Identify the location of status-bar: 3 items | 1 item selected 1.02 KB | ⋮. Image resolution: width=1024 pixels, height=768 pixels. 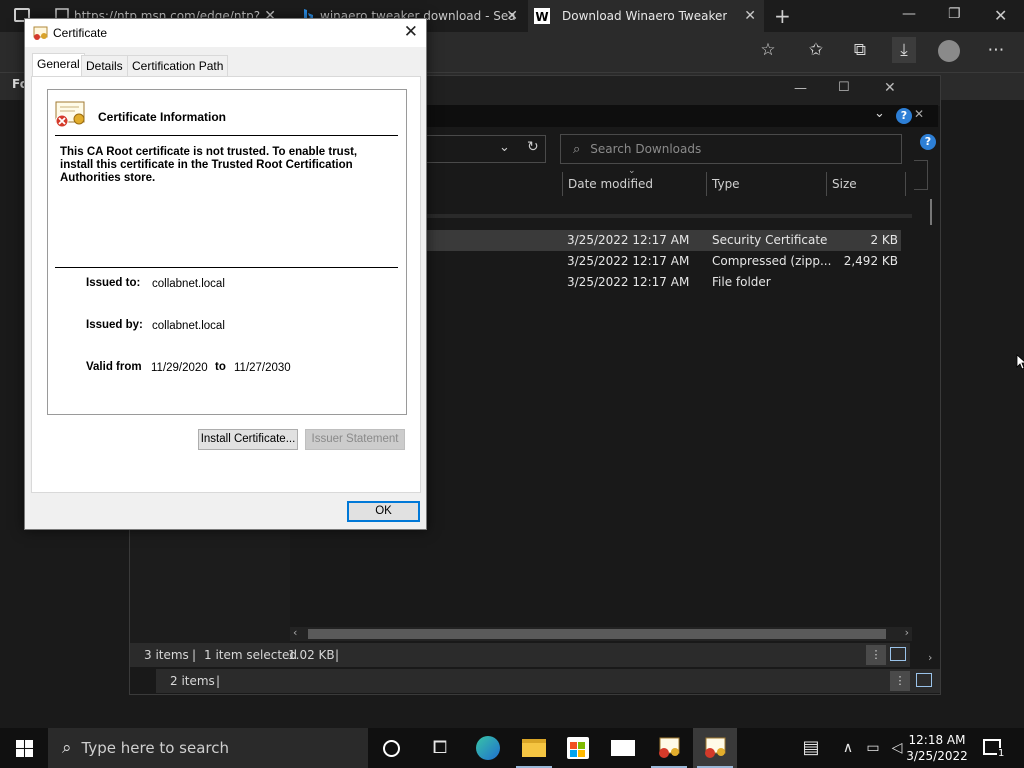
(520, 655).